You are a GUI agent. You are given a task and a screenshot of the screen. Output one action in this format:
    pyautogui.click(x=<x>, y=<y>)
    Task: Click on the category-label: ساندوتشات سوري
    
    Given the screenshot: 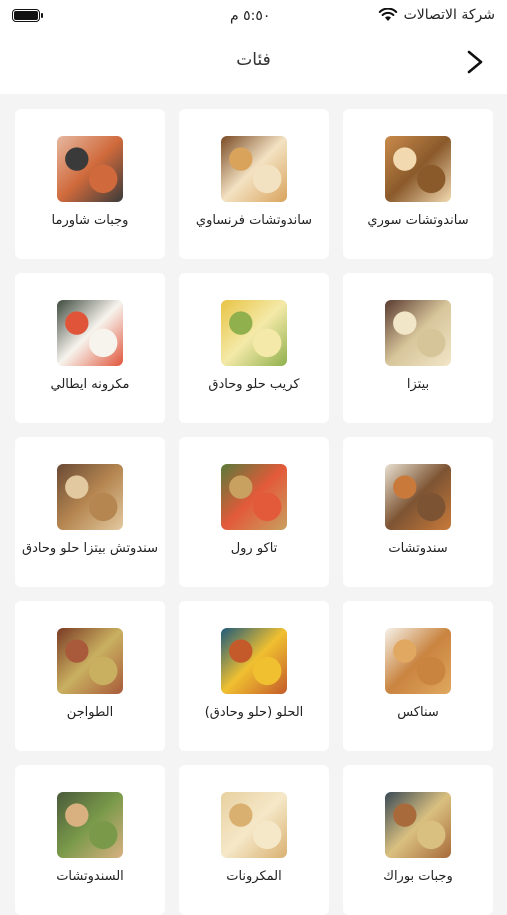 What is the action you would take?
    pyautogui.click(x=418, y=220)
    